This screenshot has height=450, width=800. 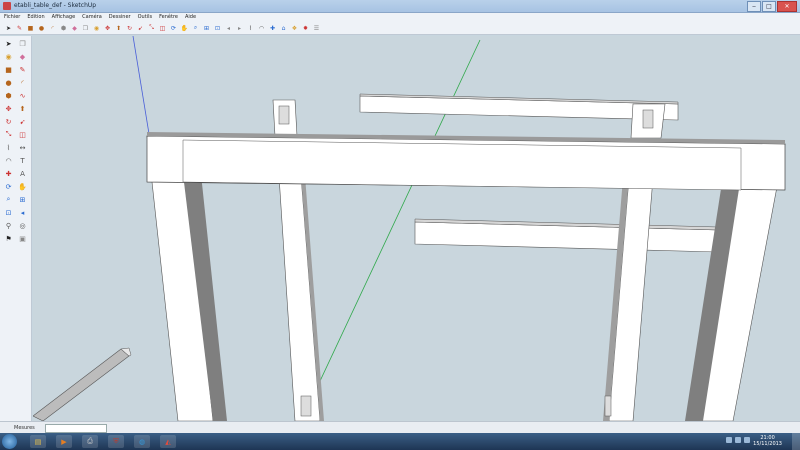 I want to click on menu-dessiner: Dessiner, so click(x=120, y=17).